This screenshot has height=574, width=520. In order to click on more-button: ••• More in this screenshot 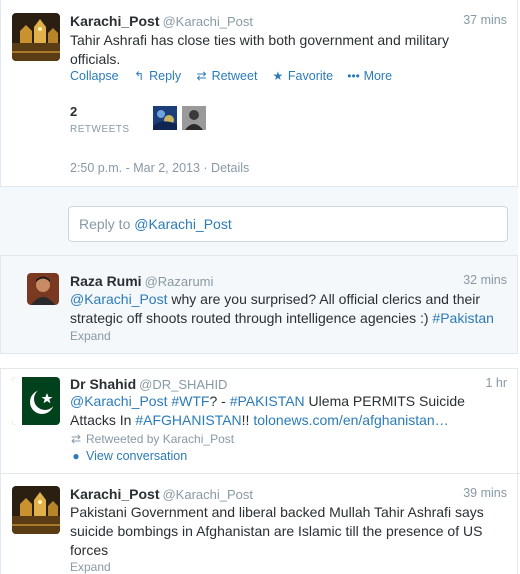, I will do `click(369, 76)`.